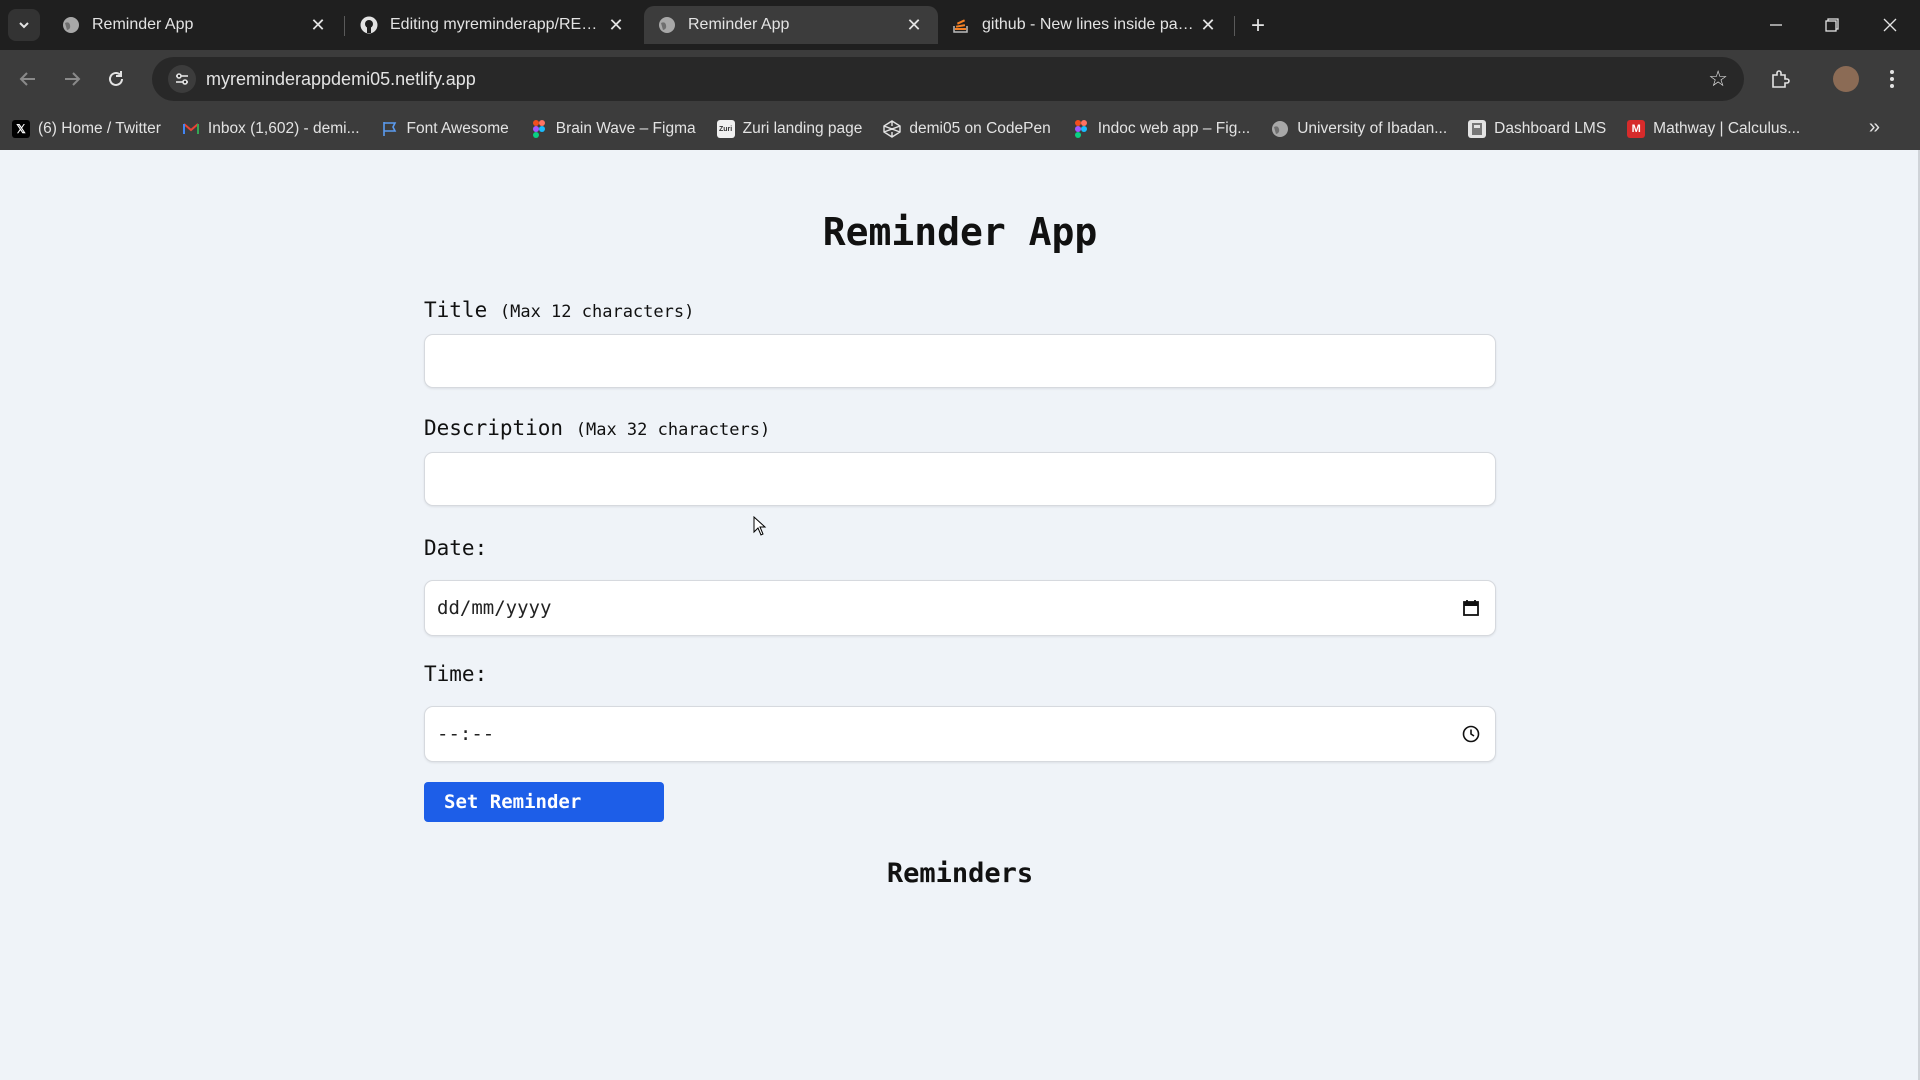 This screenshot has height=1080, width=1920. Describe the element at coordinates (960, 361) in the screenshot. I see `title-input` at that location.